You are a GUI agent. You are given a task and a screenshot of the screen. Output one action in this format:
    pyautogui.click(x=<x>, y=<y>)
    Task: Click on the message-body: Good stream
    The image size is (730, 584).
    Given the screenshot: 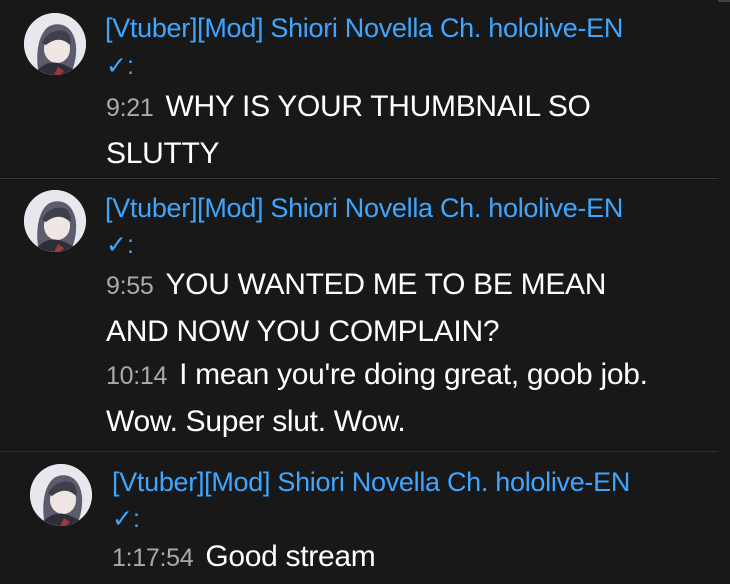 What is the action you would take?
    pyautogui.click(x=290, y=556)
    